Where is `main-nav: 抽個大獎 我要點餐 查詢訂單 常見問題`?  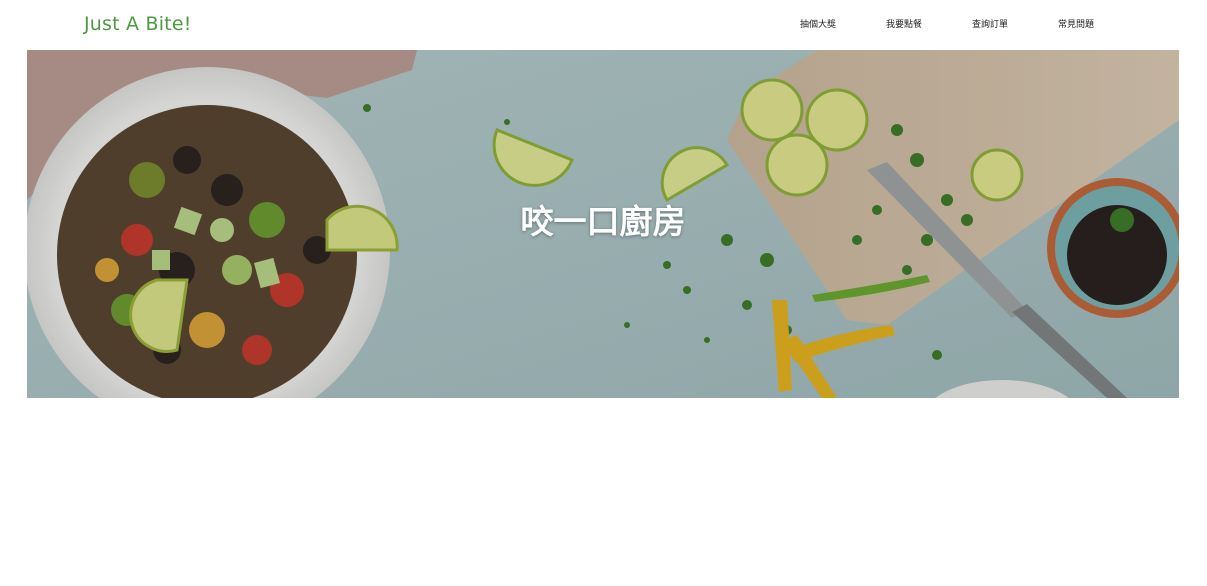
main-nav: 抽個大獎 我要點餐 查詢訂單 常見問題 is located at coordinates (603, 25).